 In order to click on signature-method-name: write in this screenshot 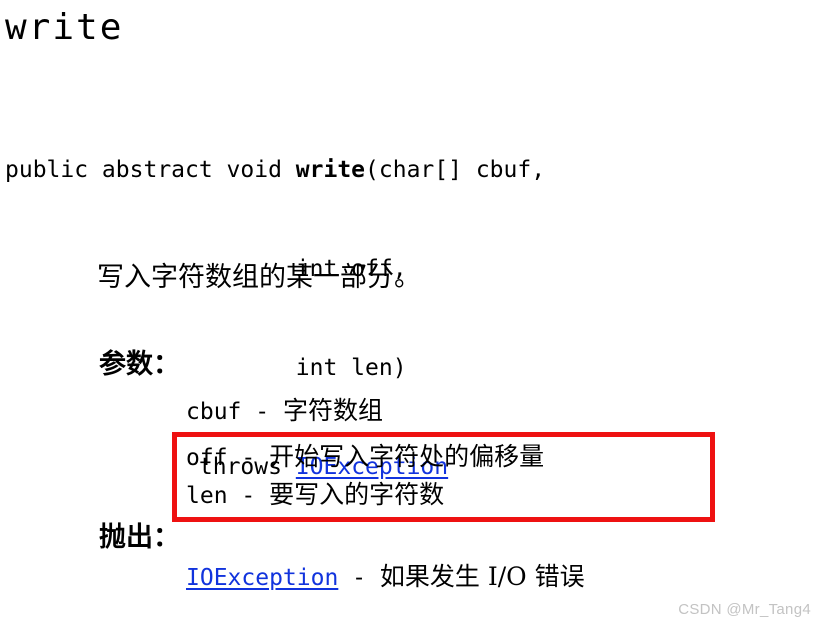, I will do `click(330, 170)`.